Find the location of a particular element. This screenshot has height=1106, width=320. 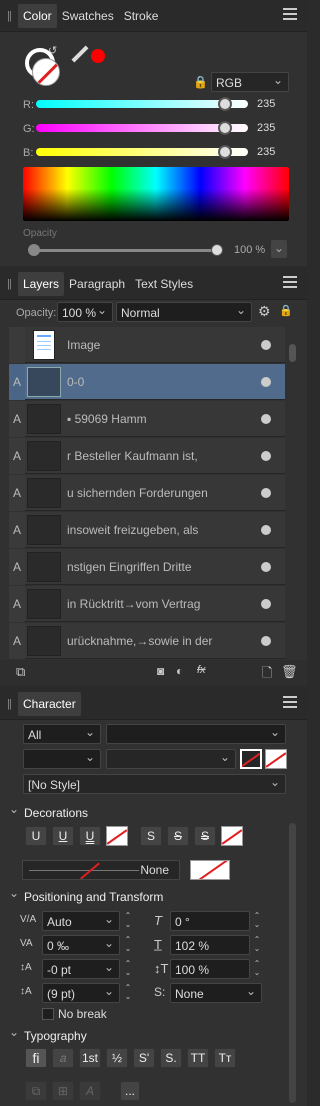

channel-g-value: 235 is located at coordinates (266, 128).